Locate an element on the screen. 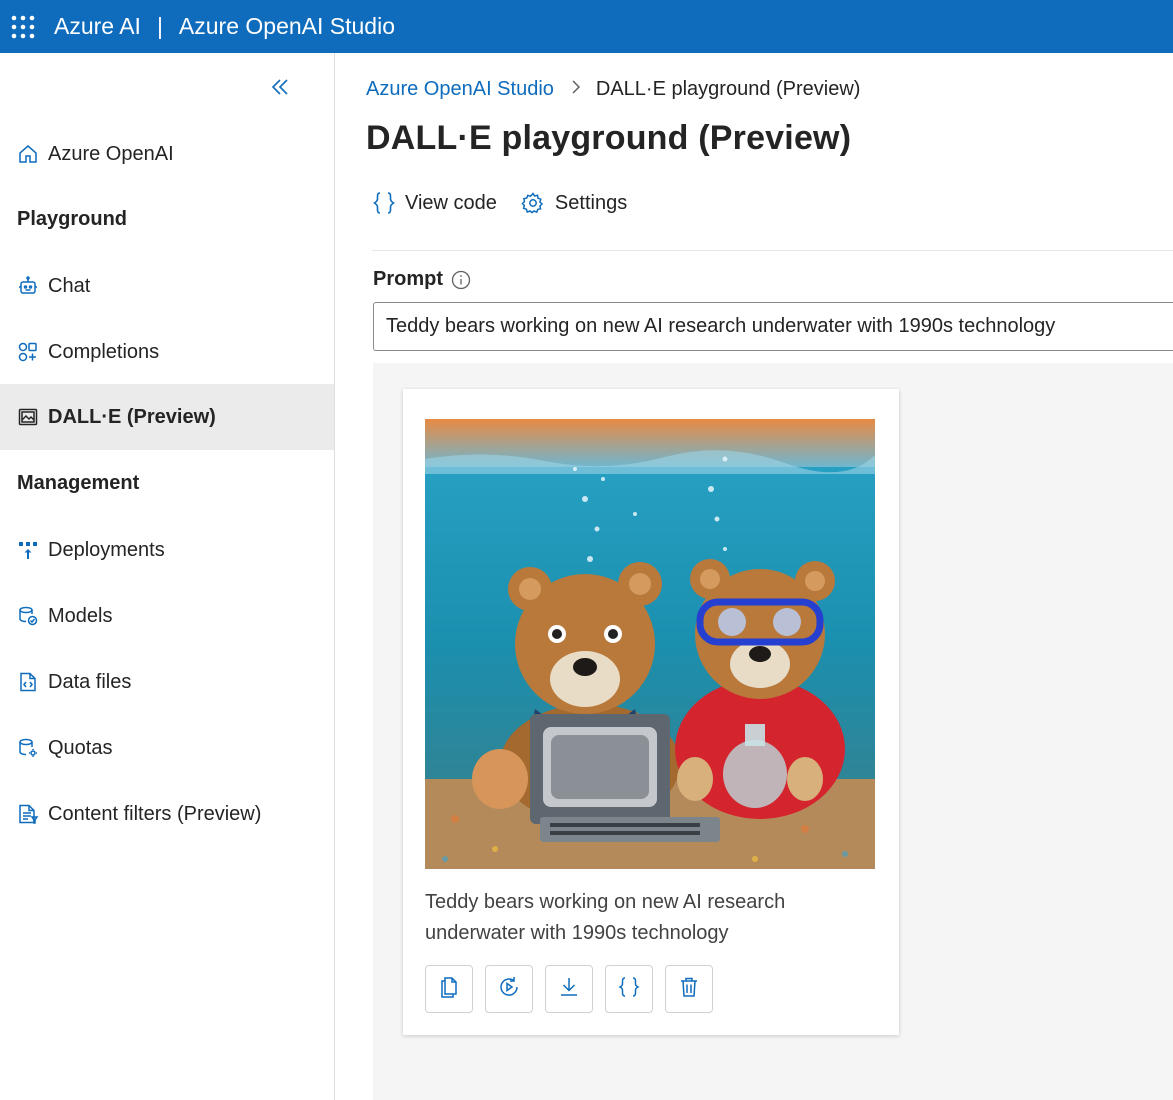 Image resolution: width=1173 pixels, height=1100 pixels. studio-title: Azure OpenAI Studio is located at coordinates (287, 26).